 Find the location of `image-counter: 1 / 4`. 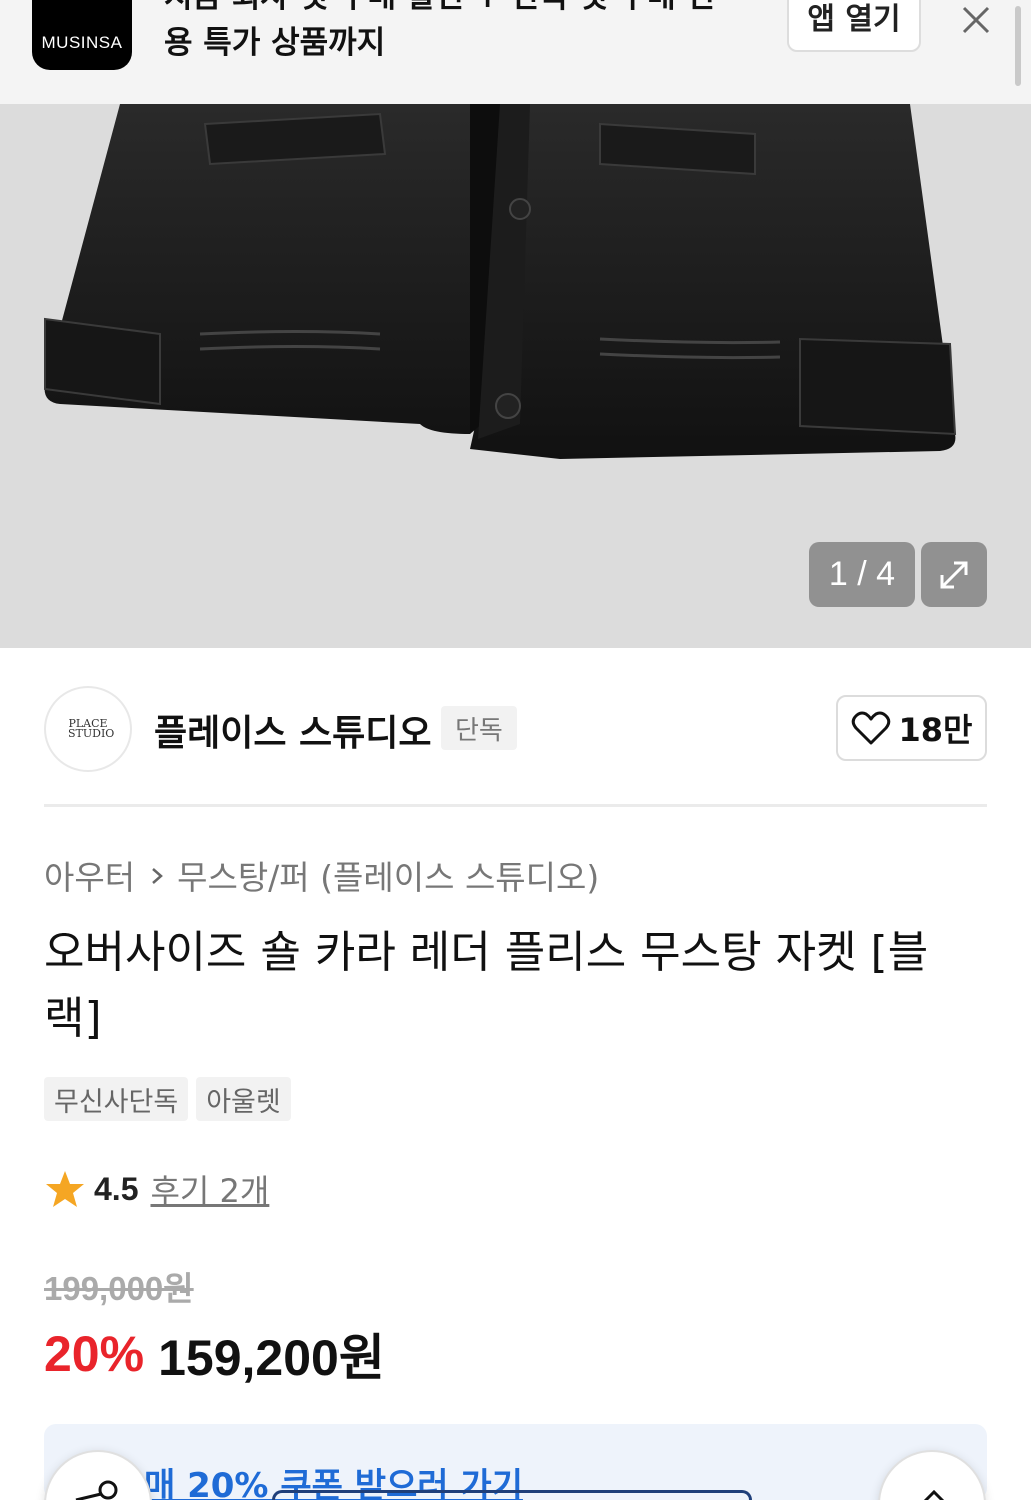

image-counter: 1 / 4 is located at coordinates (862, 574).